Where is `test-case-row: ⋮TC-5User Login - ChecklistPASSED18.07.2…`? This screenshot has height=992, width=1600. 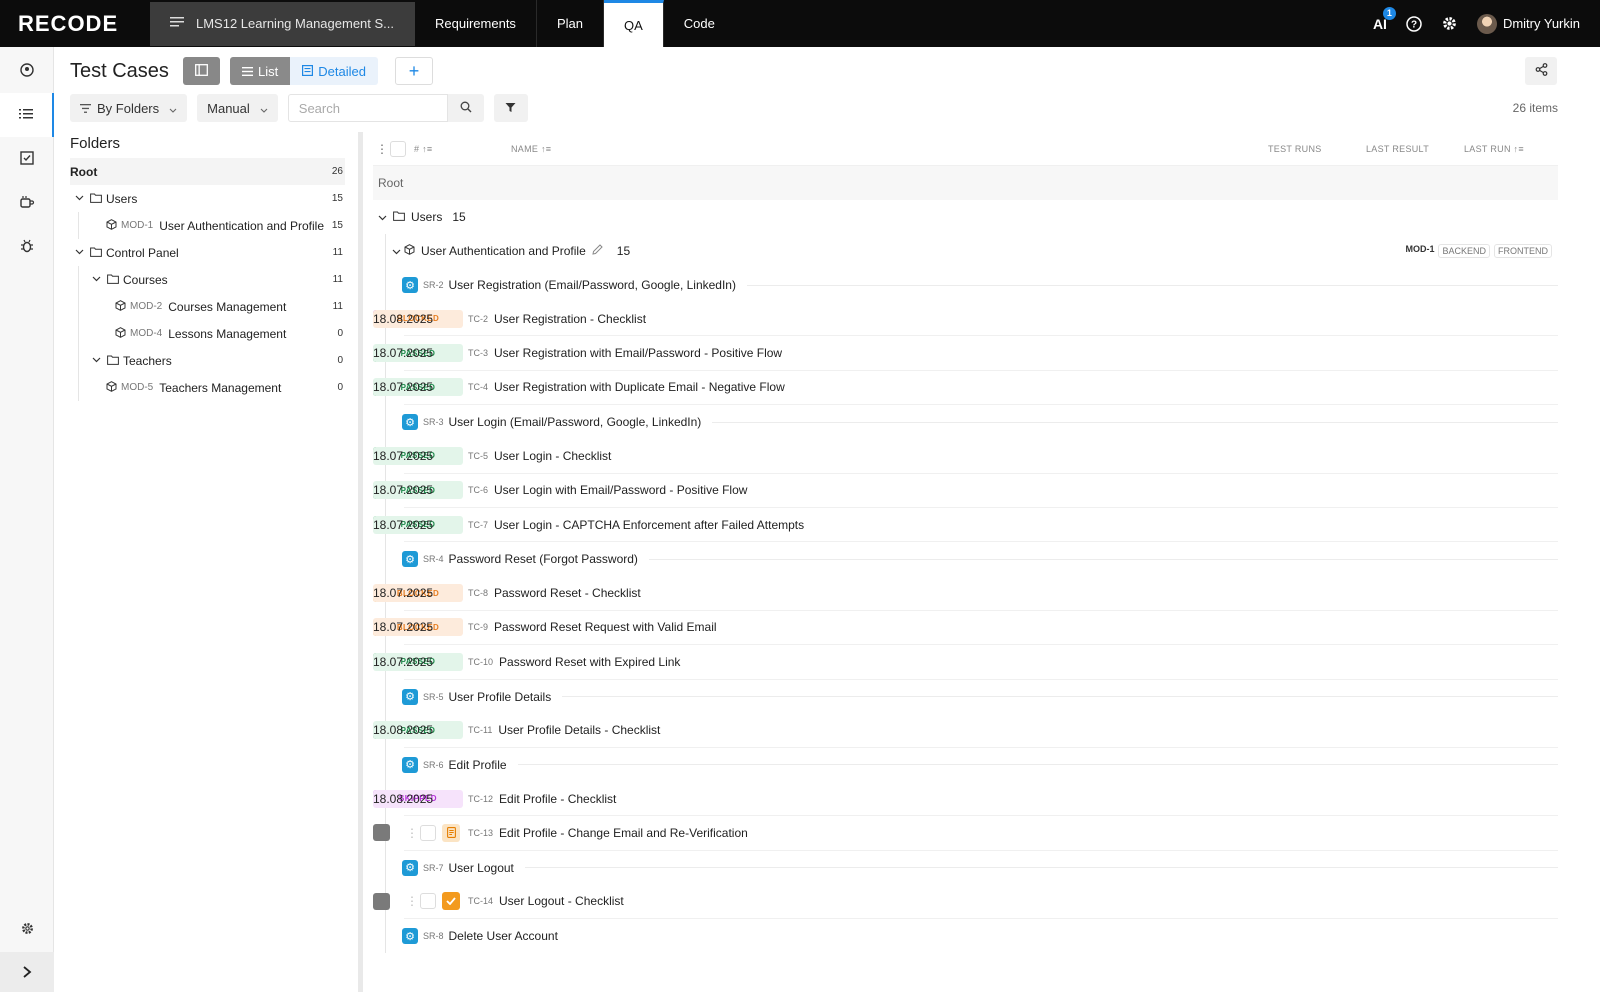 test-case-row: ⋮TC-5User Login - ChecklistPASSED18.07.2… is located at coordinates (965, 456).